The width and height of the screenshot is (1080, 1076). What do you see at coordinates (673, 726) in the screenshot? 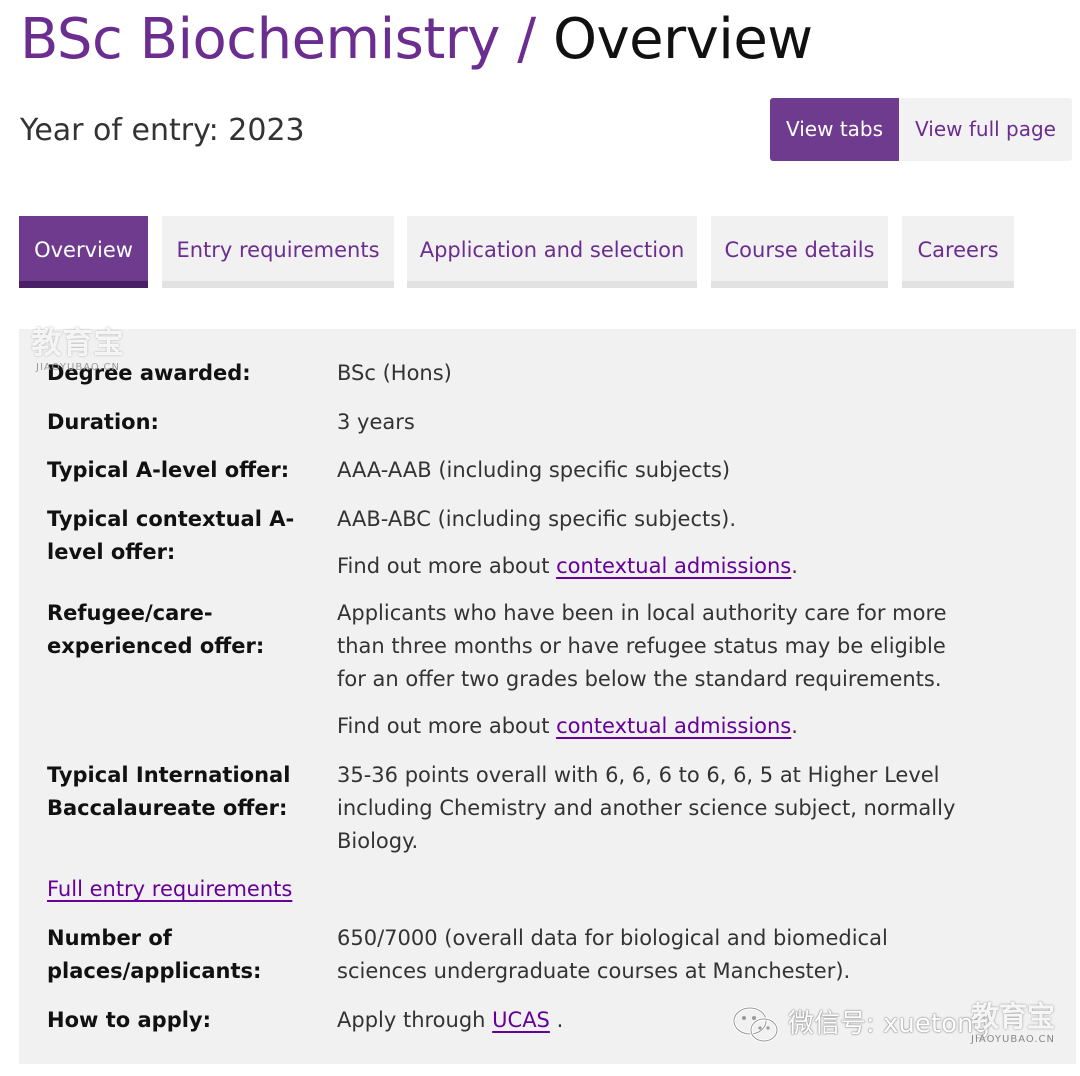
I see `refugee-contextual-admissions-link: contextual admissions` at bounding box center [673, 726].